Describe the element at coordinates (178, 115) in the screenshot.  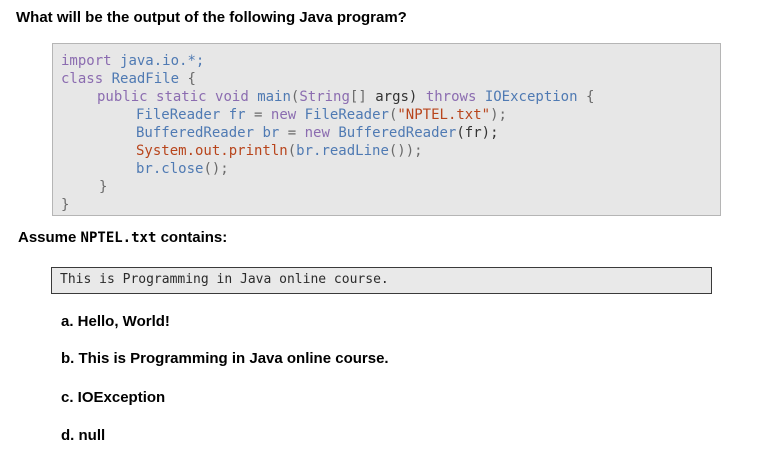
I see `type-filereader: FileReader` at that location.